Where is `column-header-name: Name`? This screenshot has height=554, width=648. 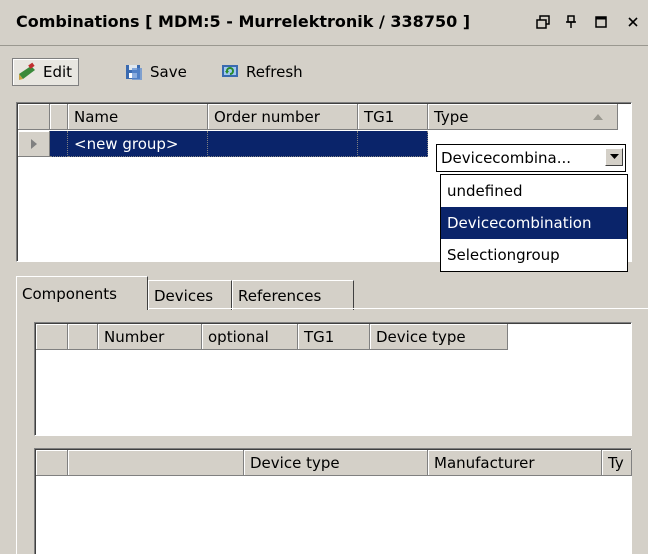 column-header-name: Name is located at coordinates (138, 117).